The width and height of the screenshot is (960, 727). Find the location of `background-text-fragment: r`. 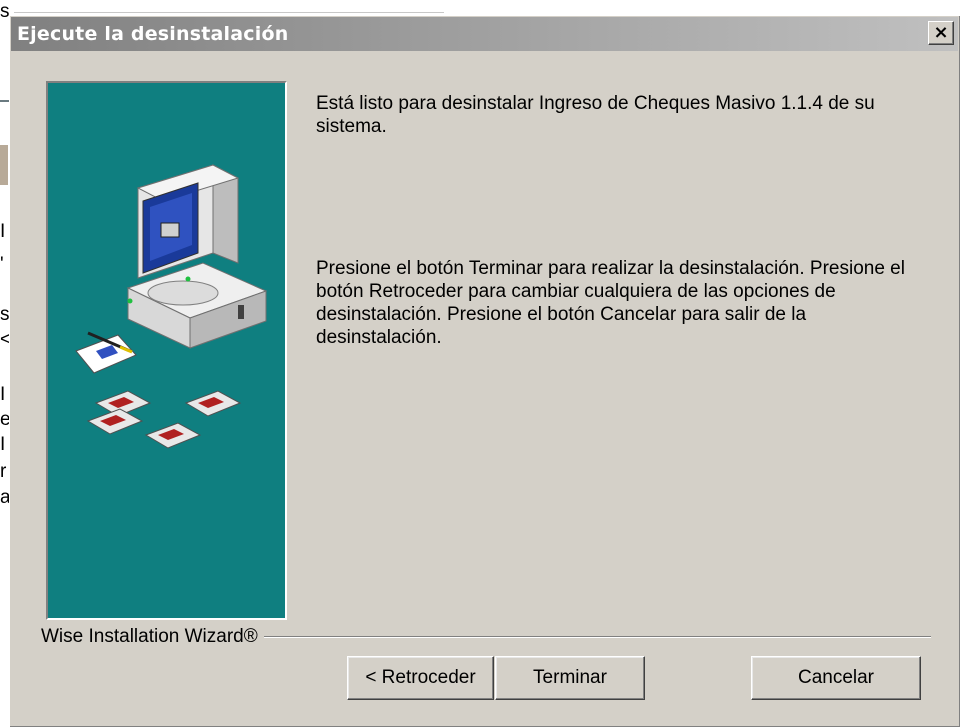

background-text-fragment: r is located at coordinates (3, 471).